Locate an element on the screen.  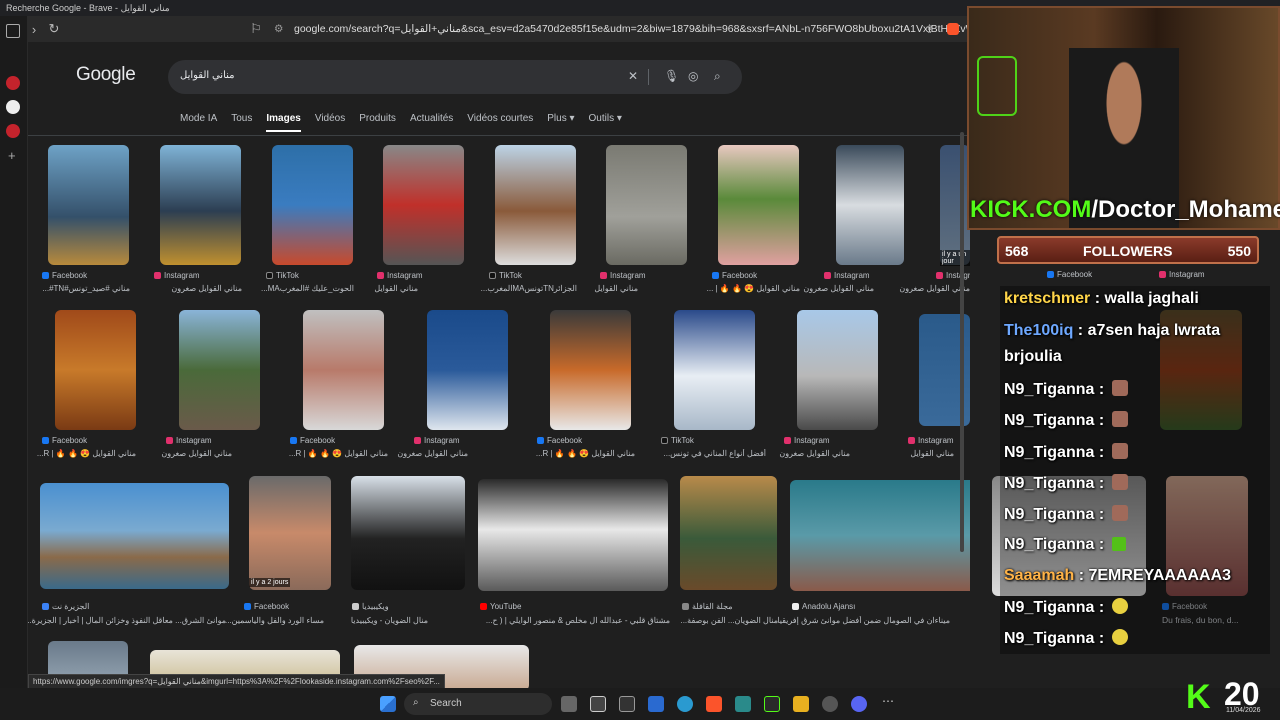
calendar-icon is located at coordinates (598, 704).